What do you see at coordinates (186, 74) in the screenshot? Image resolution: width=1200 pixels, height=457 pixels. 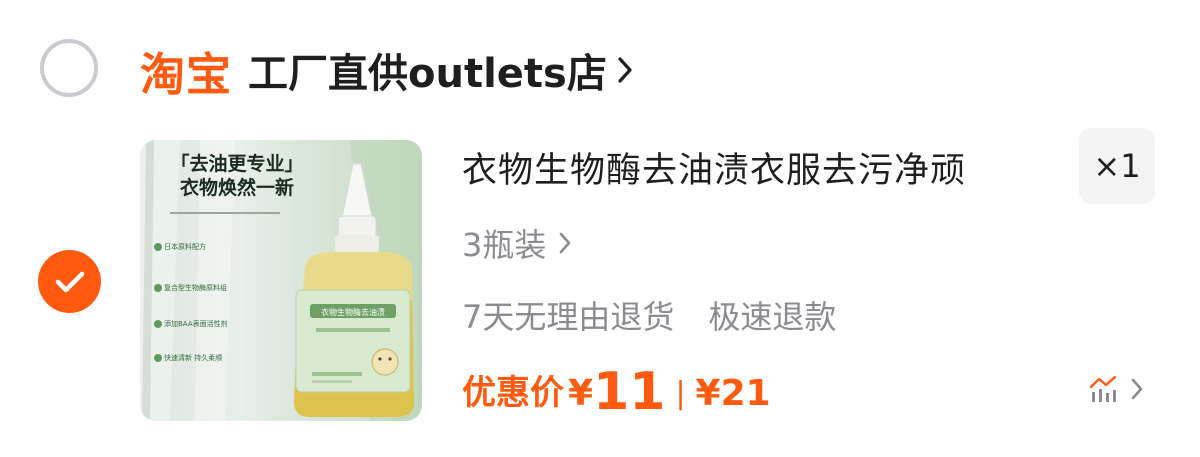 I see `platform-logo: 淘宝` at bounding box center [186, 74].